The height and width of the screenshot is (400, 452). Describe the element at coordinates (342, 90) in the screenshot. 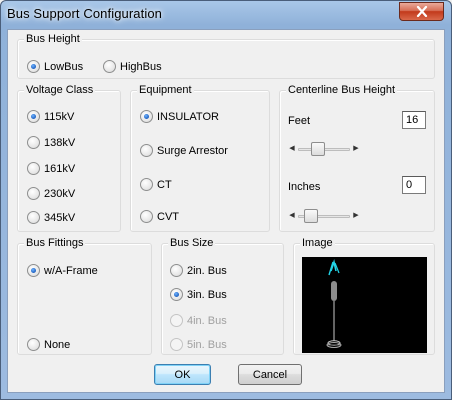

I see `centerline-label: Centerline Bus Height` at that location.